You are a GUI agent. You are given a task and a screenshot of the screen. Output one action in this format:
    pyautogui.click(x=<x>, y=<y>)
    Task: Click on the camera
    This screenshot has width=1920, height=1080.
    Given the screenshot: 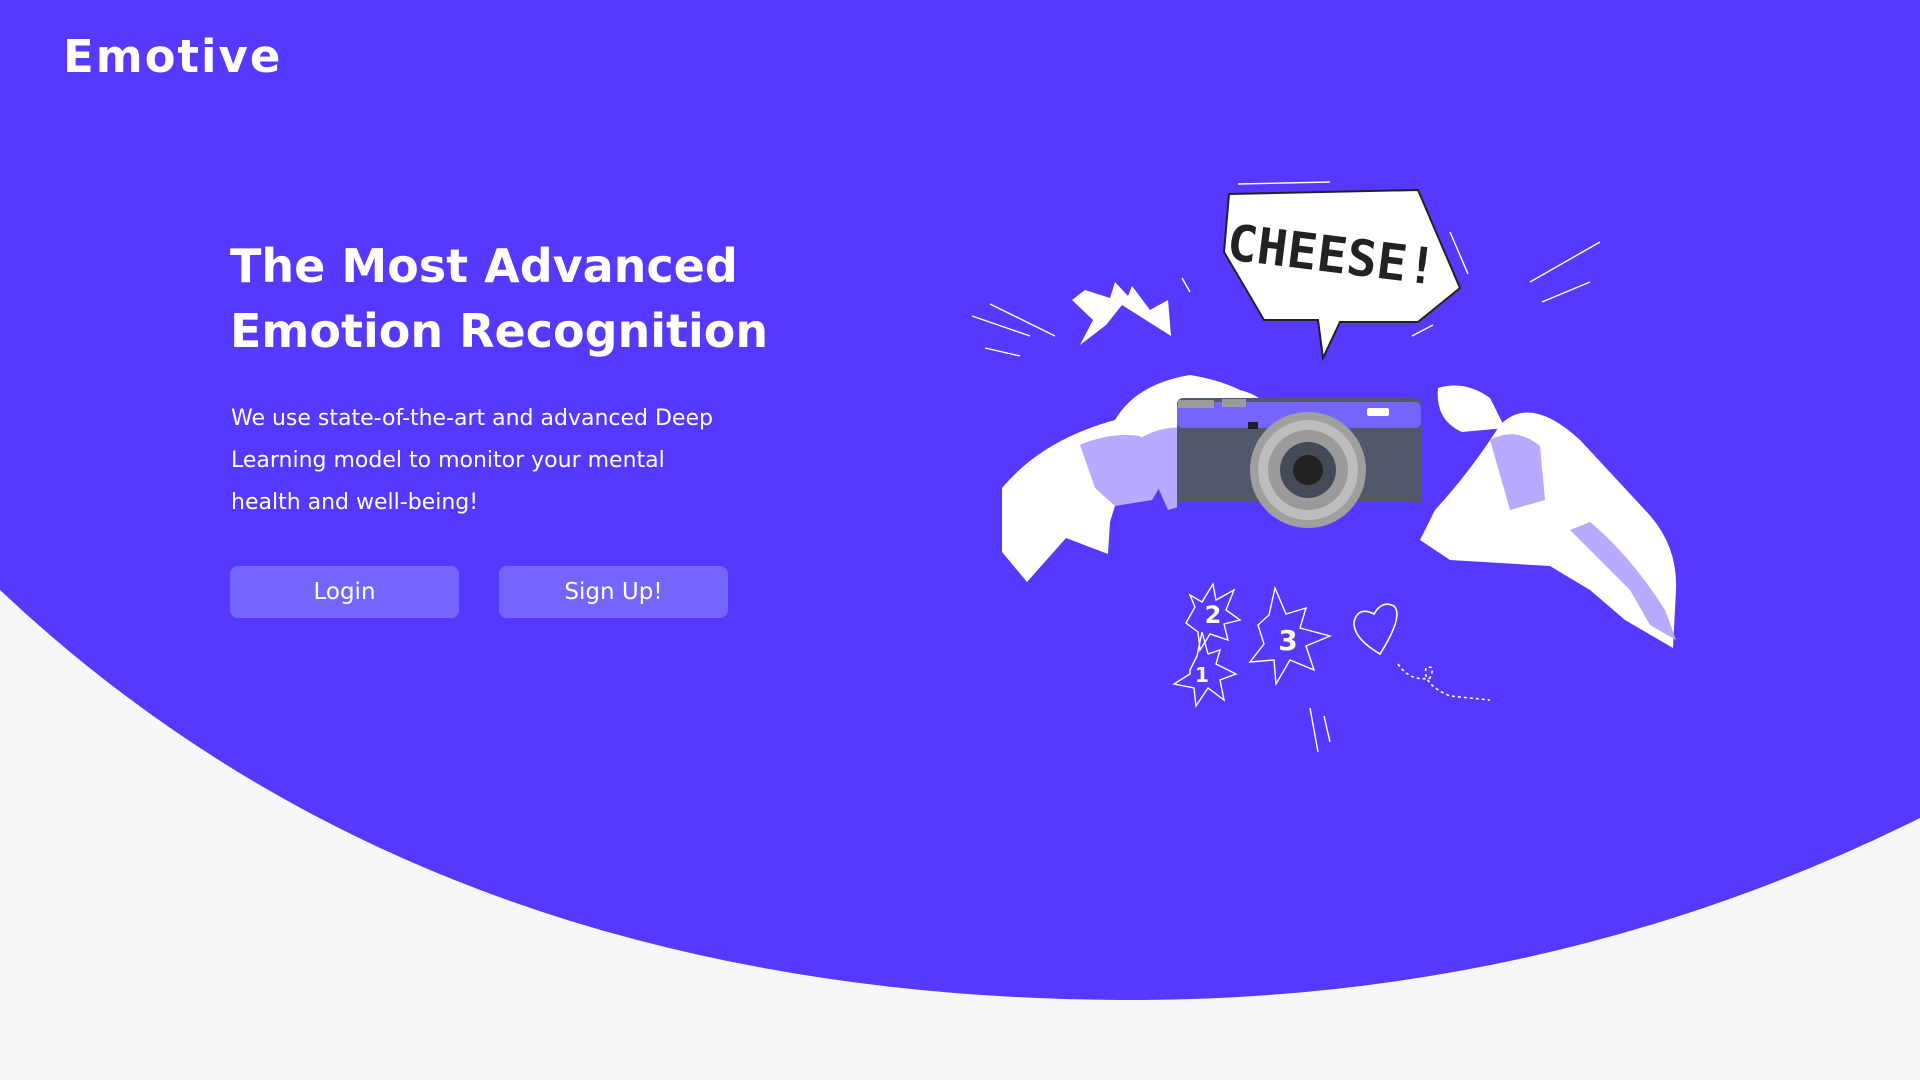 What is the action you would take?
    pyautogui.click(x=1299, y=463)
    